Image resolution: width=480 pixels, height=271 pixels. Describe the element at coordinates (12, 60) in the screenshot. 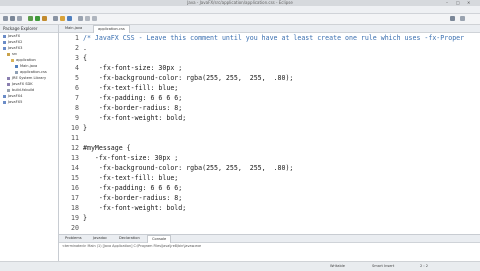

I see `package-icon` at that location.